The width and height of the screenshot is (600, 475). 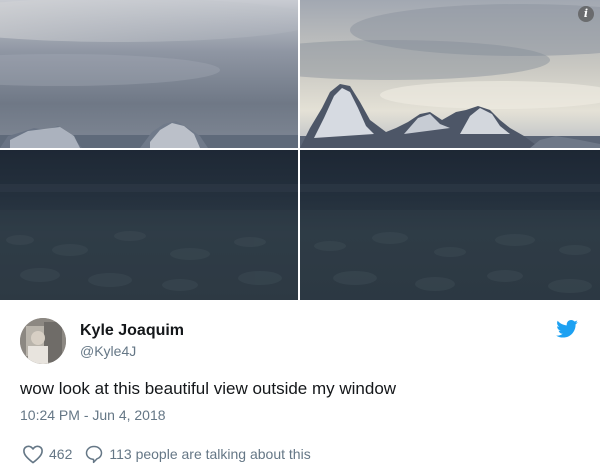 I want to click on avatar-image, so click(x=43, y=341).